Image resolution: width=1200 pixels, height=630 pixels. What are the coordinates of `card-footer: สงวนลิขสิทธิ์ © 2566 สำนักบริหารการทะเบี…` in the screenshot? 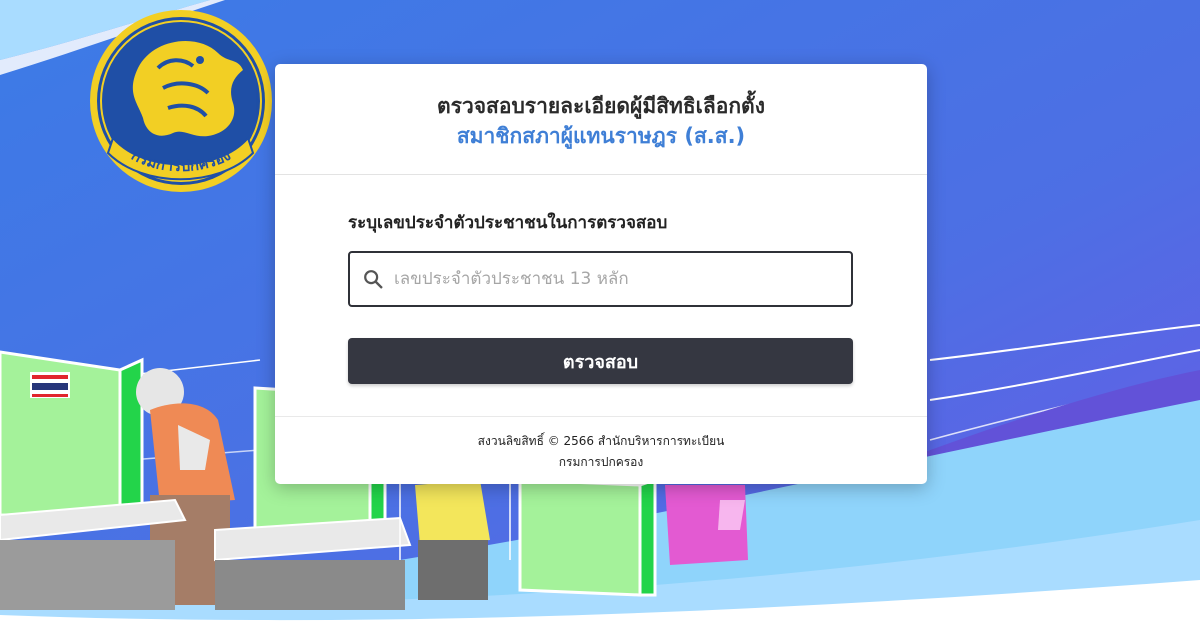 It's located at (601, 445).